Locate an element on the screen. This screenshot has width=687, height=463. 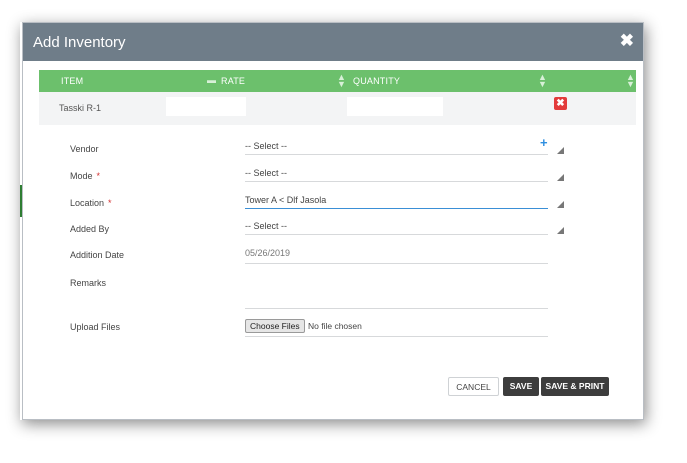
location-label: Location * is located at coordinates (91, 203).